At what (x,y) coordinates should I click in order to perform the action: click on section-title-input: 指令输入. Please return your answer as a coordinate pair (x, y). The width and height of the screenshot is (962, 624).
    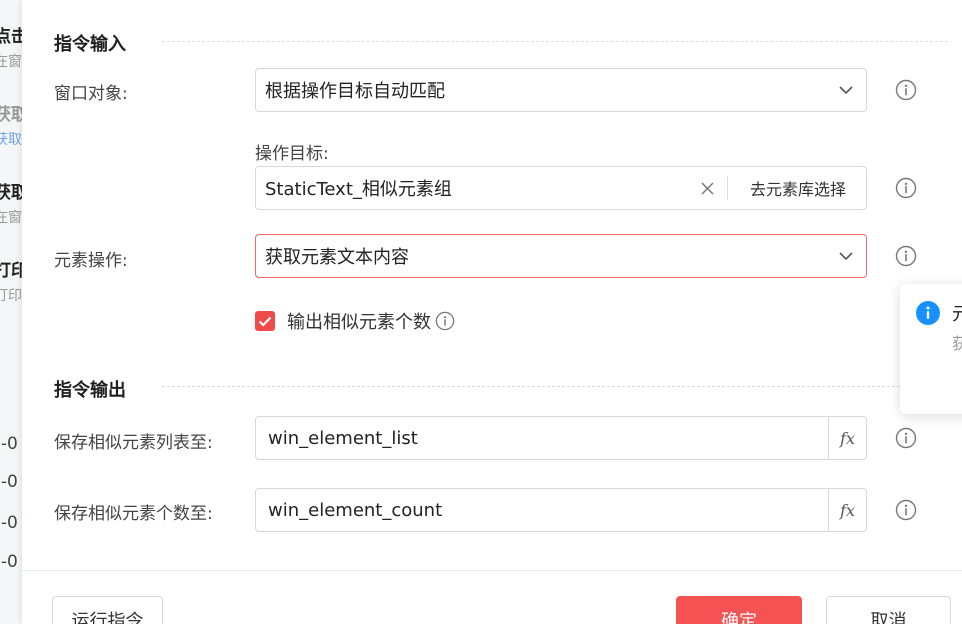
    Looking at the image, I should click on (90, 44).